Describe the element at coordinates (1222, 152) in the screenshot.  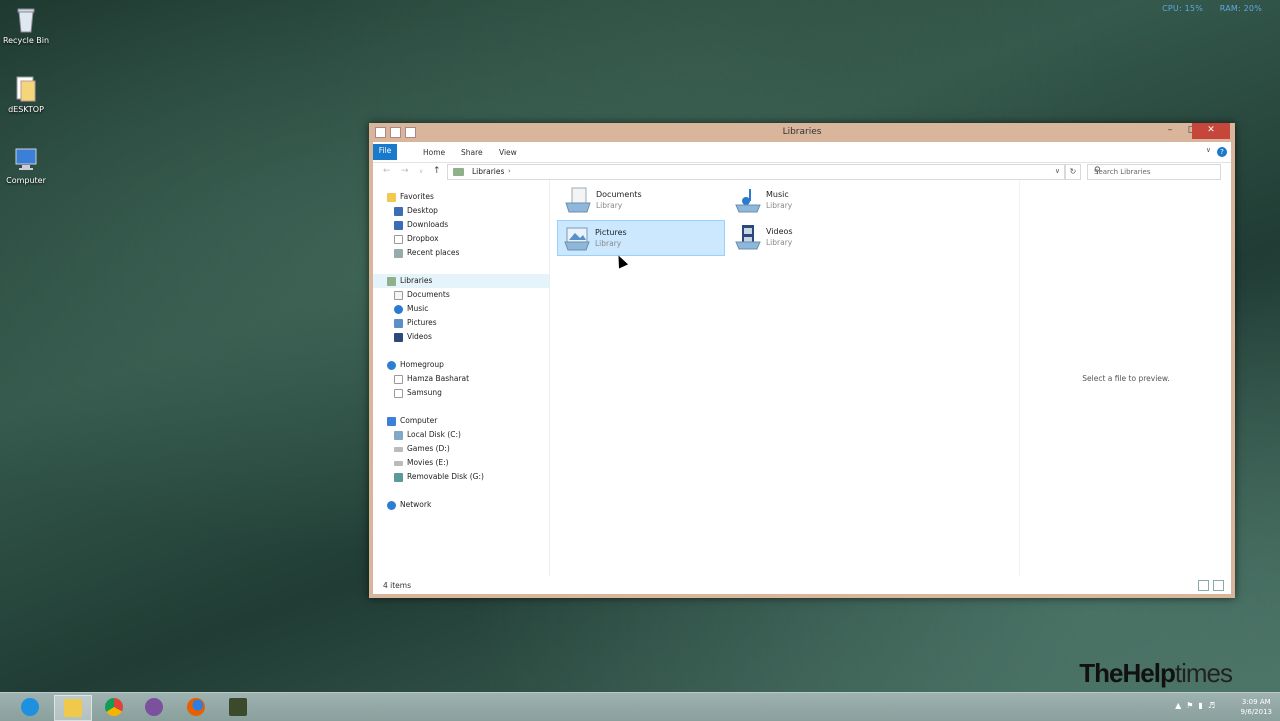
I see `help-icon: ?` at that location.